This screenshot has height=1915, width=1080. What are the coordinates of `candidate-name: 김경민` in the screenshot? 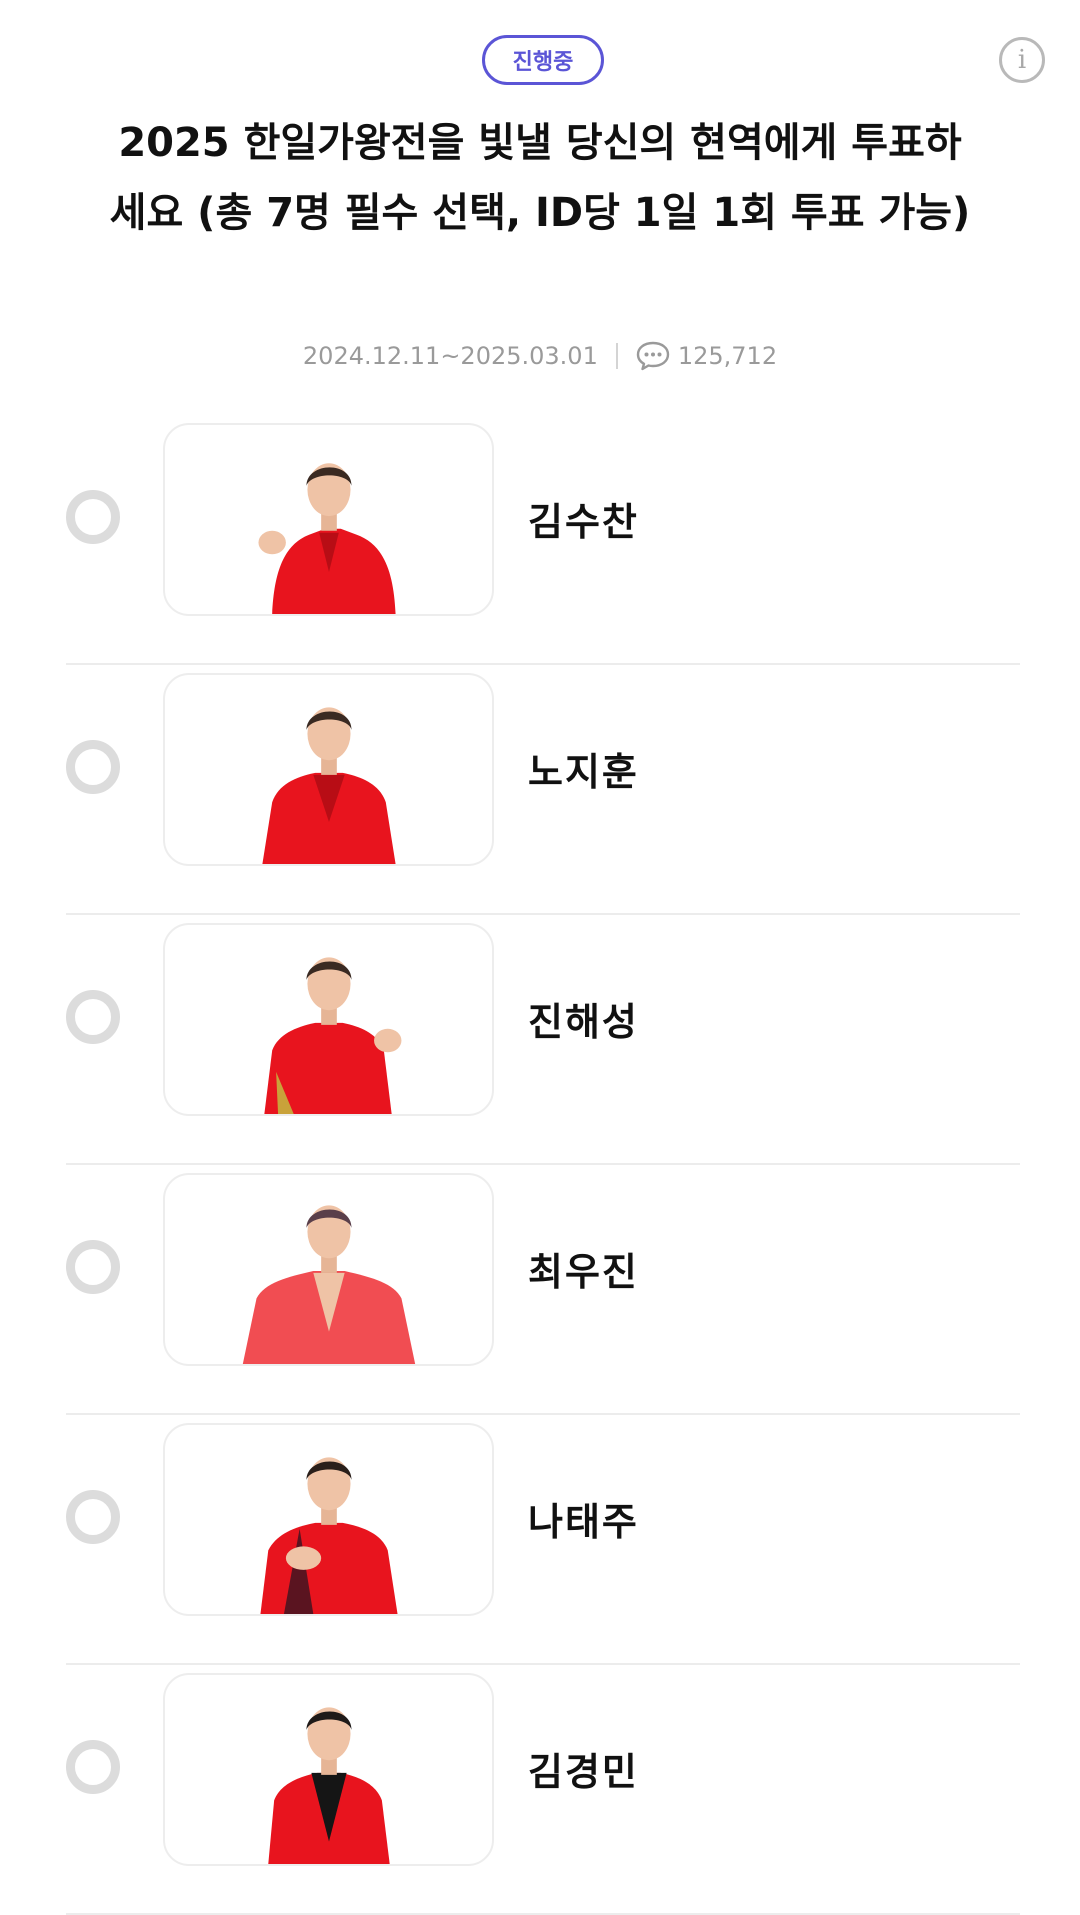 It's located at (583, 1772).